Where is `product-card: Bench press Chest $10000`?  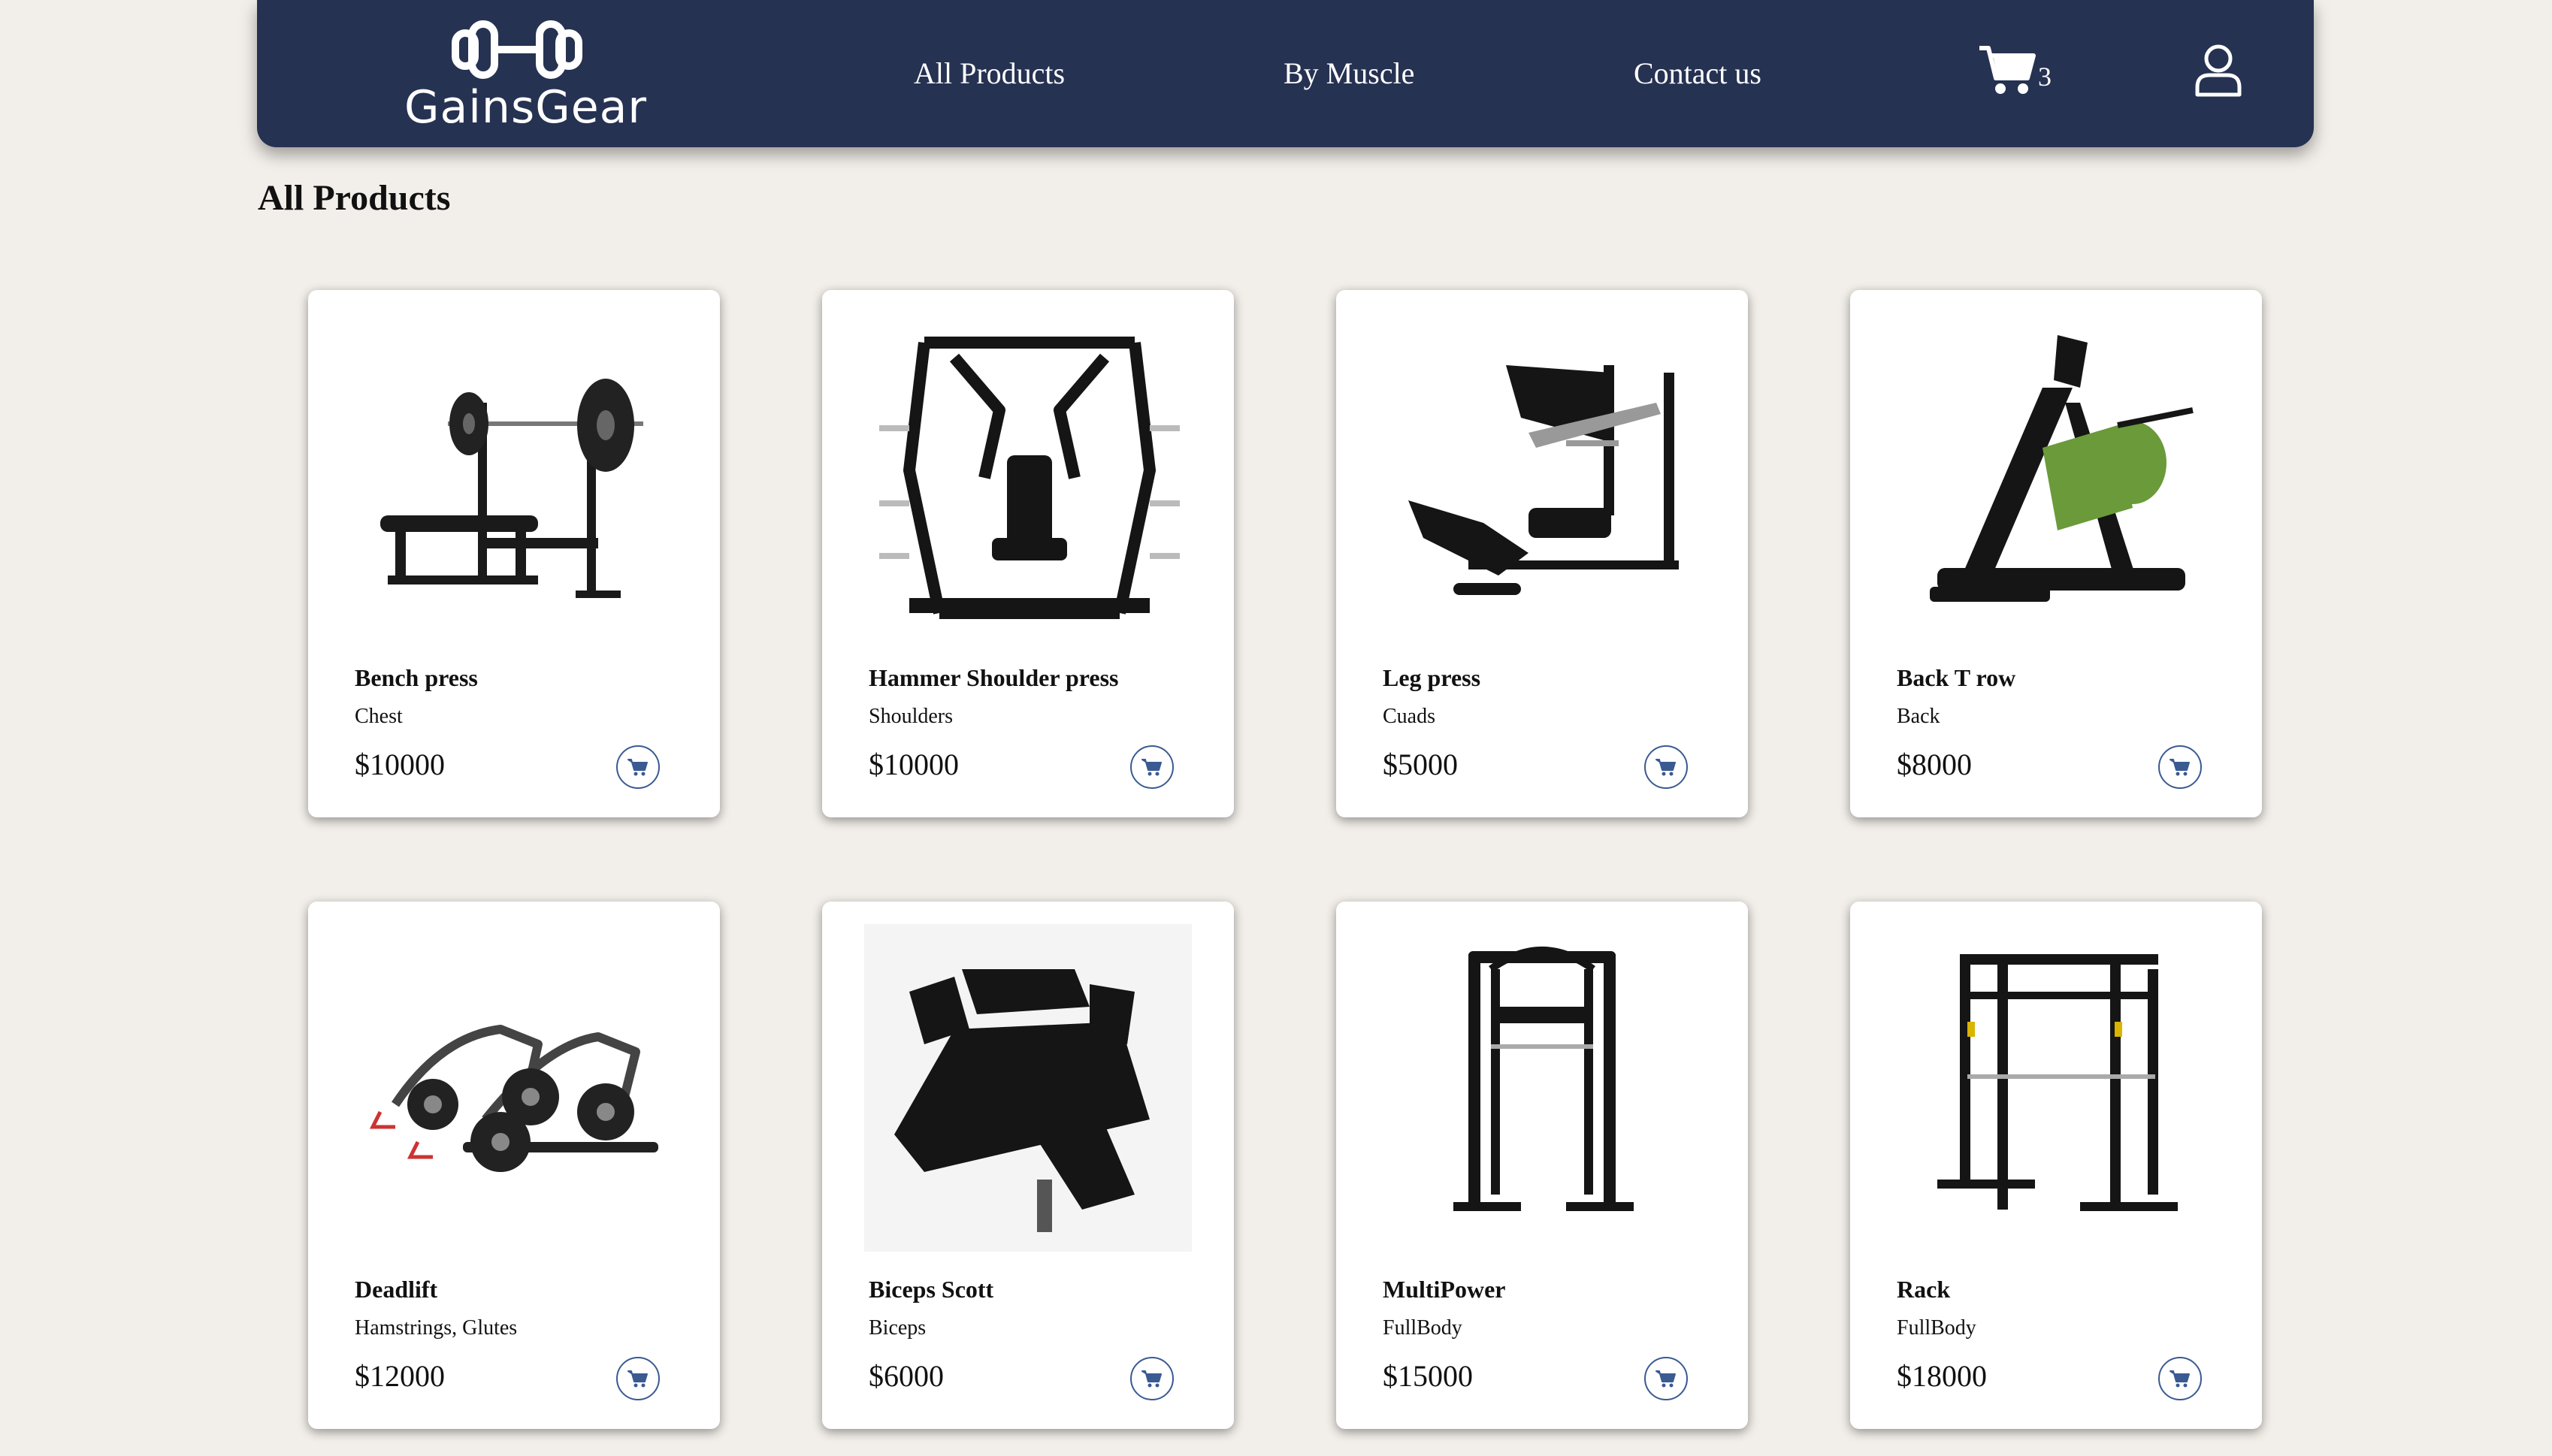
product-card: Bench press Chest $10000 is located at coordinates (514, 553).